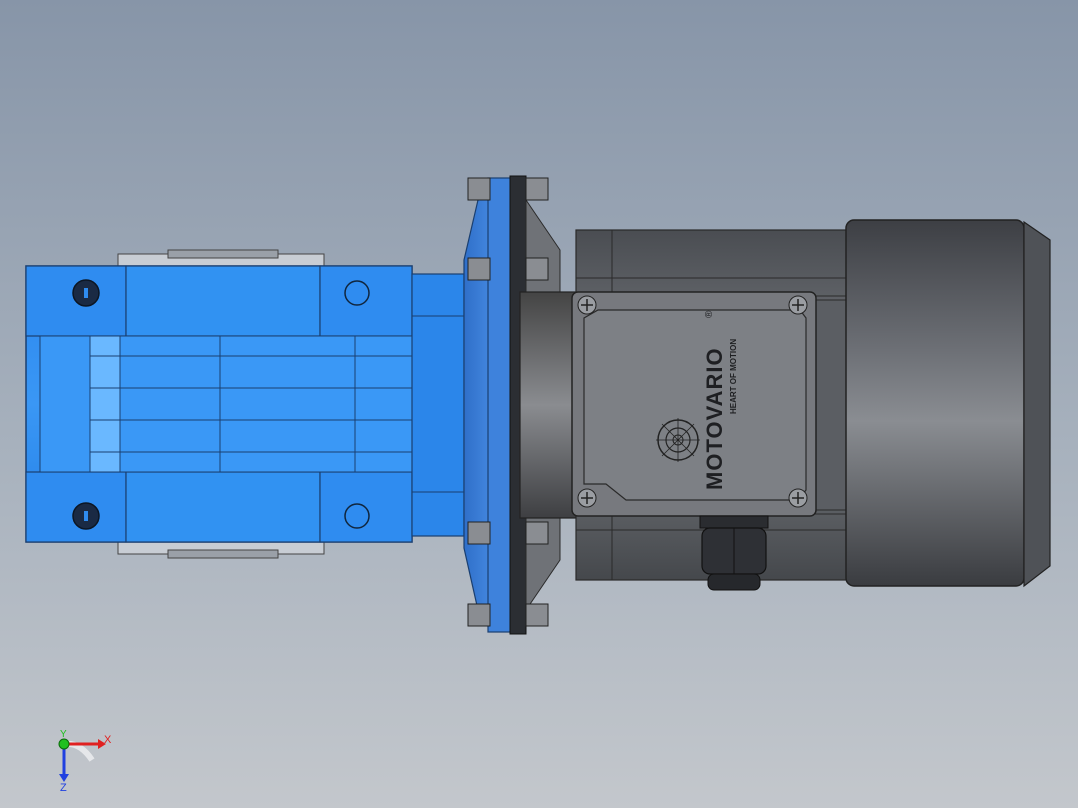 The image size is (1078, 808). I want to click on motovario-logo-icon, so click(678, 440).